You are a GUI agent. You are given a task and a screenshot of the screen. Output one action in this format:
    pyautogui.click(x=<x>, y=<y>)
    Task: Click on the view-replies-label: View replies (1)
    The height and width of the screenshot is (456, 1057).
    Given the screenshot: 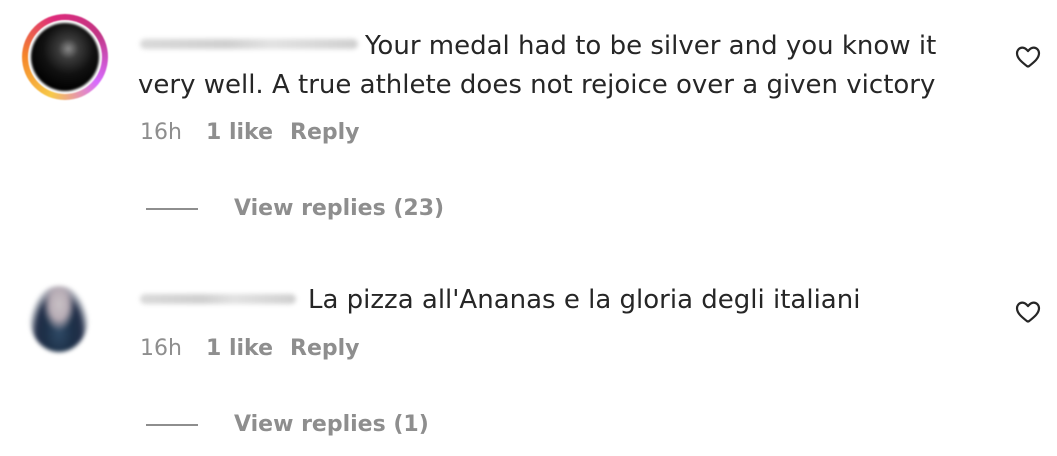 What is the action you would take?
    pyautogui.click(x=331, y=424)
    